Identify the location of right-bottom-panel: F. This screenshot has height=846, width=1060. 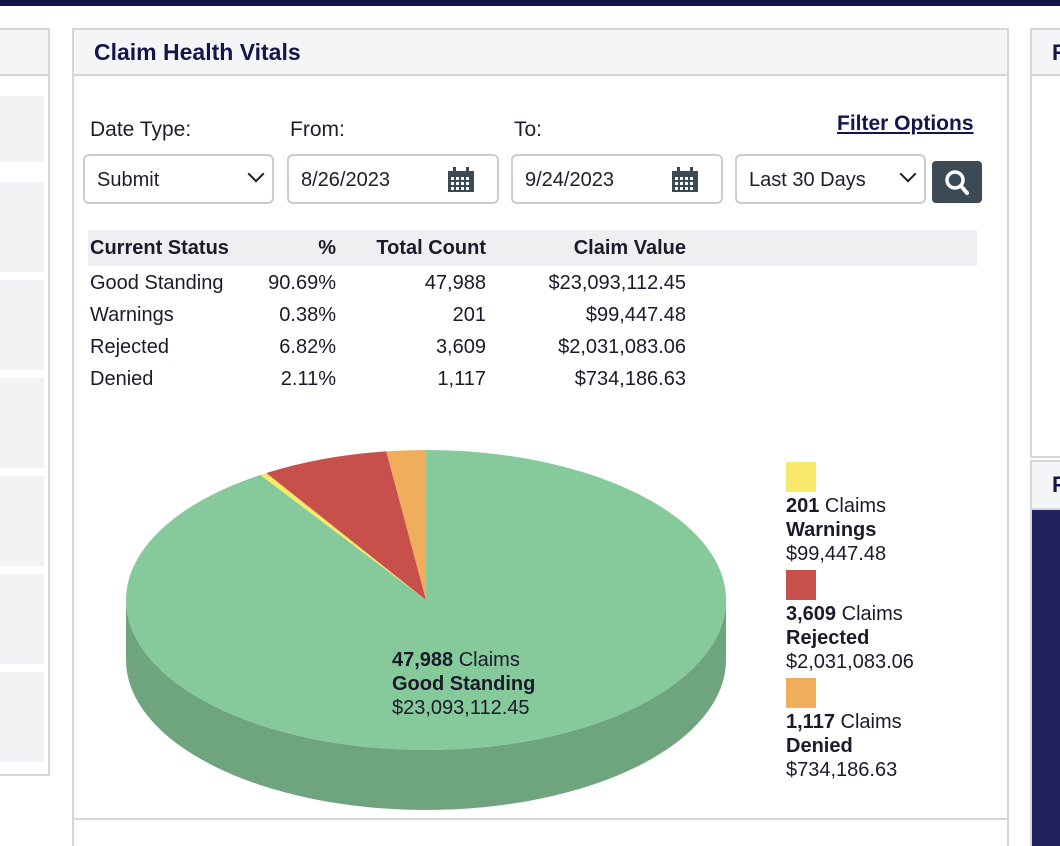
(1045, 653).